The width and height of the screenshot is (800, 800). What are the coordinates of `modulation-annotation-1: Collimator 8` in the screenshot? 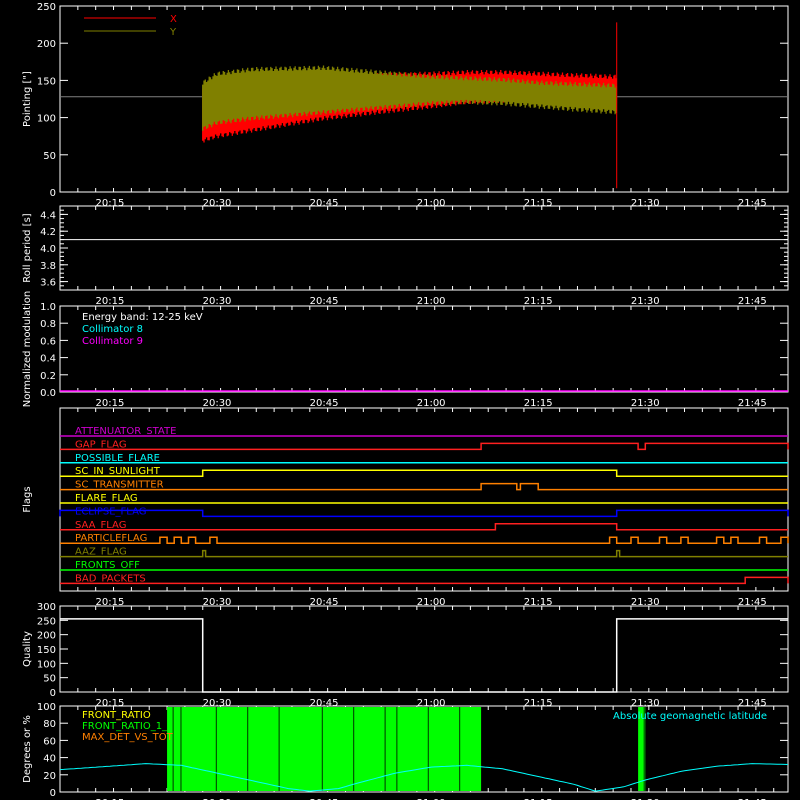 It's located at (112, 329).